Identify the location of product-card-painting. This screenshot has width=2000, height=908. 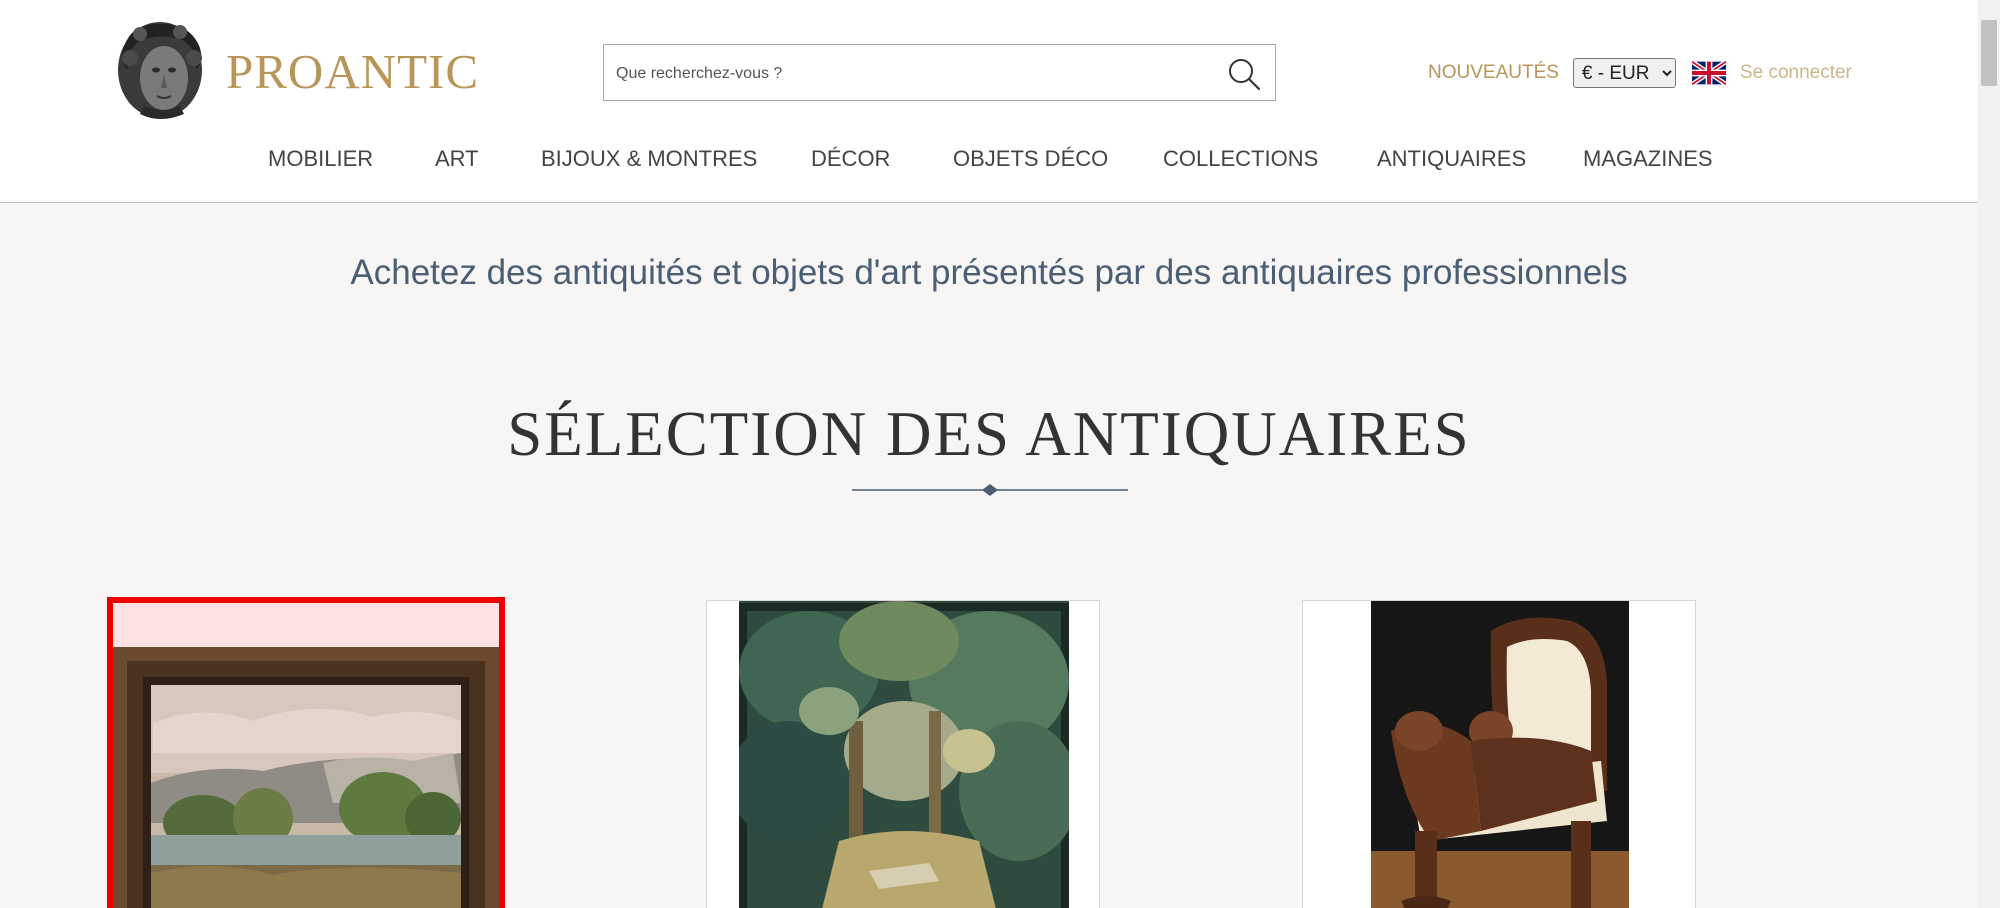
(306, 752).